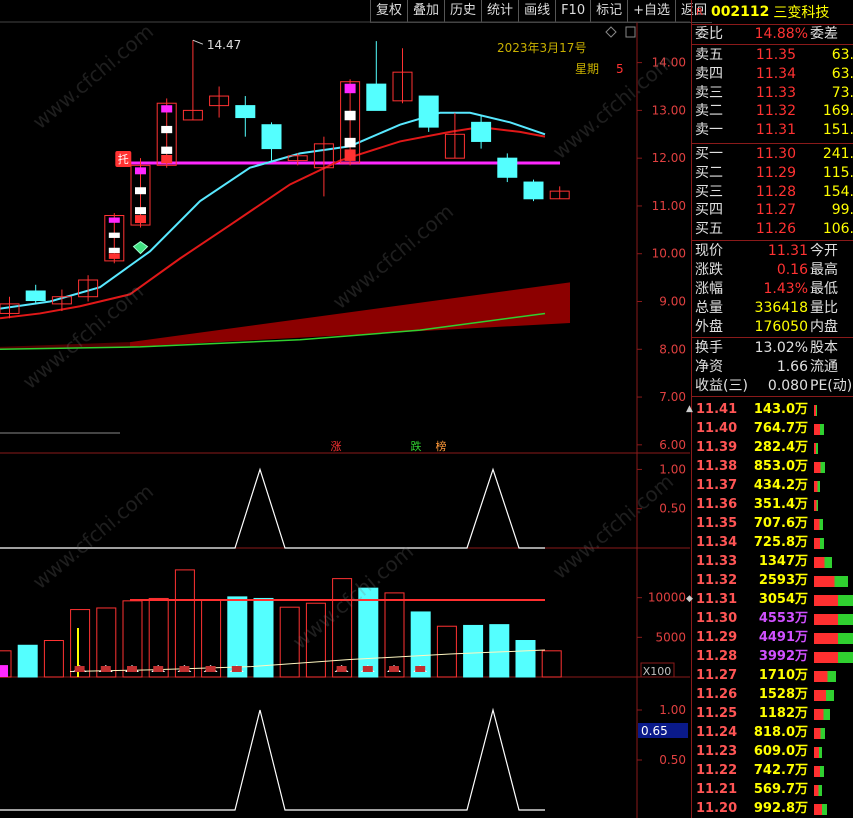  I want to click on stock-name: 三变科技, so click(801, 13).